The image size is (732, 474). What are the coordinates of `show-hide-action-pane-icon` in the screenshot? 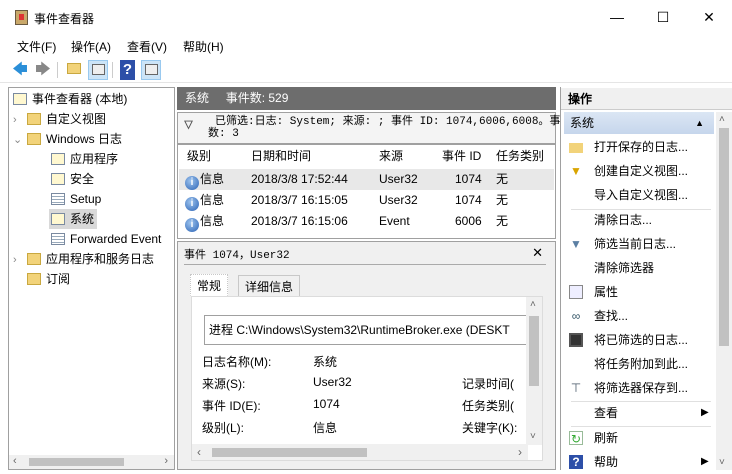 It's located at (151, 70).